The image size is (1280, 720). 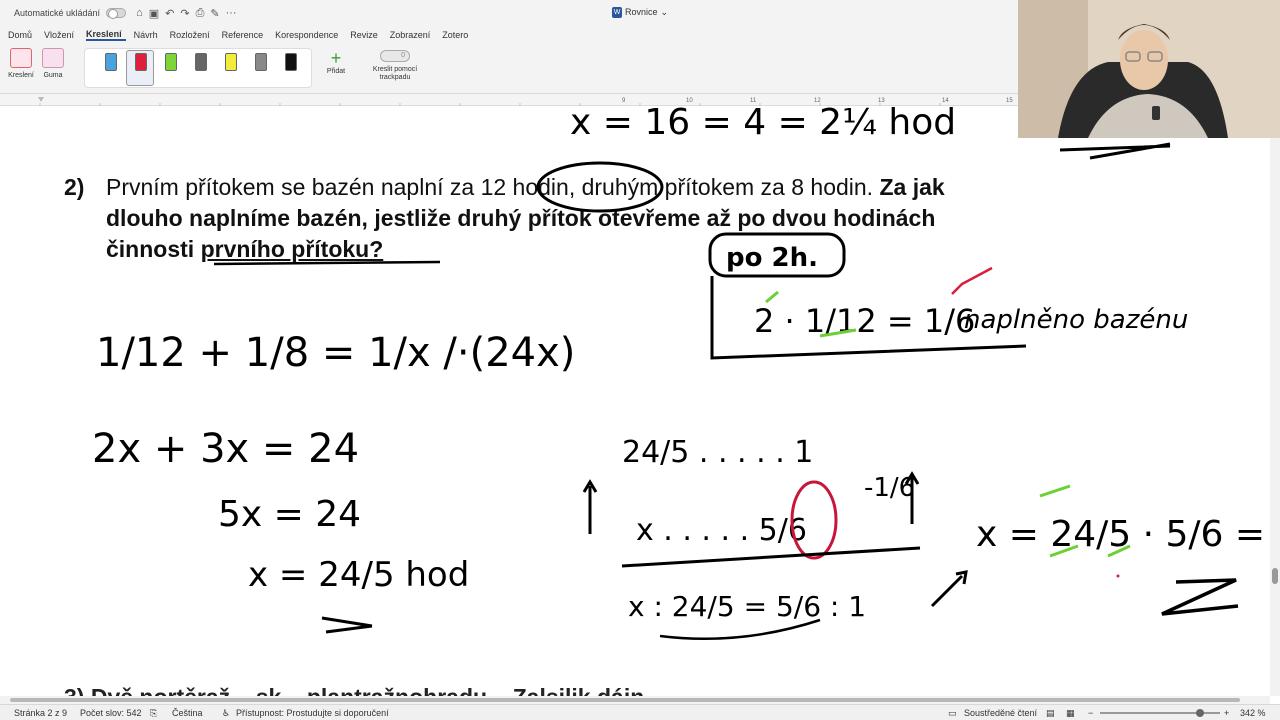 What do you see at coordinates (1000, 713) in the screenshot?
I see `status-focus-mode: Soustředěné čtení` at bounding box center [1000, 713].